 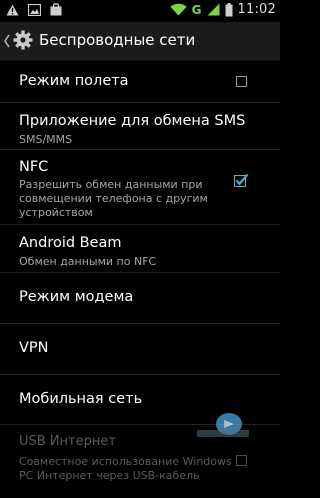 I want to click on item-title: NFC, so click(x=34, y=167).